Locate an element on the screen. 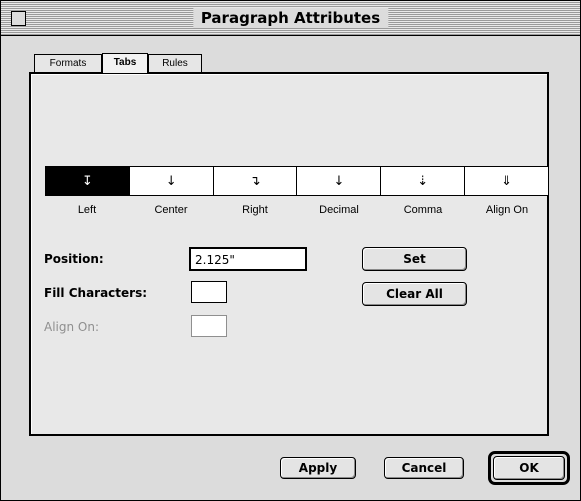 The height and width of the screenshot is (501, 581). clear-all-button: Clear All is located at coordinates (414, 294).